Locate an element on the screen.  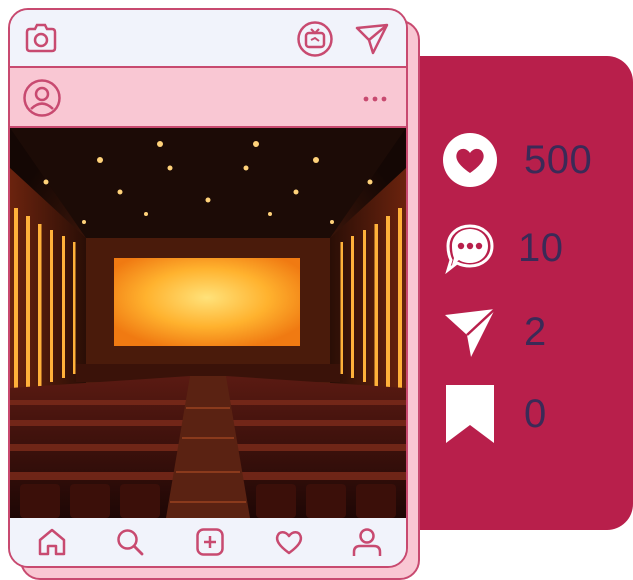
comments-stat: 10 is located at coordinates (502, 248).